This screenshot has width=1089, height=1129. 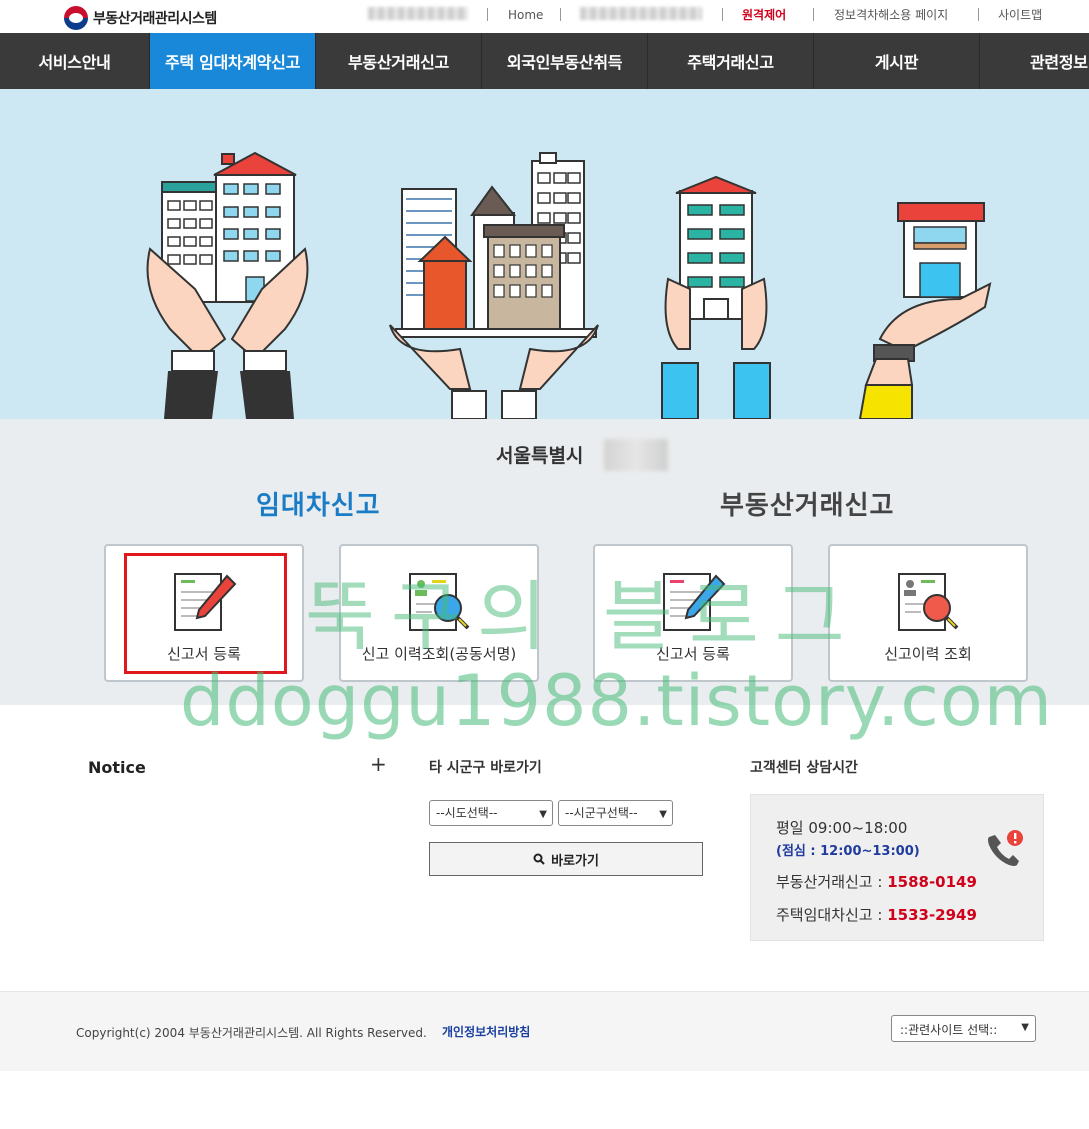 I want to click on nav-foreigner-acquisition: 외국인부동산취득, so click(x=565, y=61).